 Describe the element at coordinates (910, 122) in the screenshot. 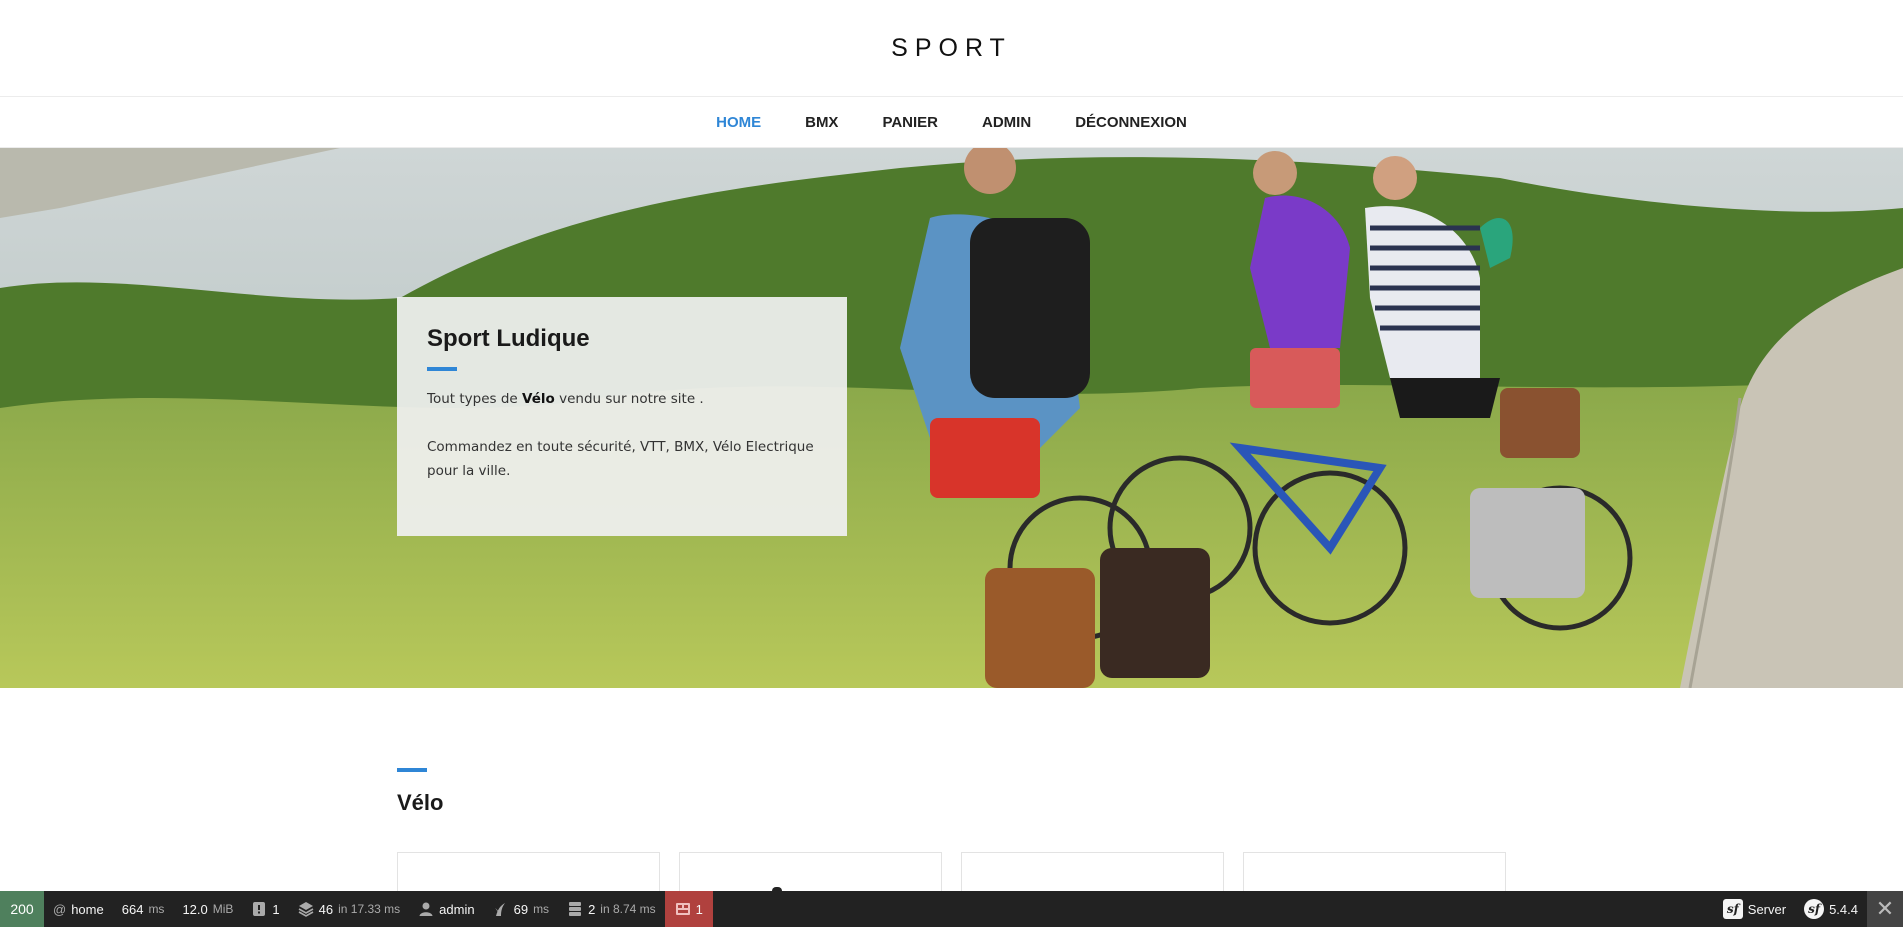

I see `nav-item-panier: PANIER` at that location.